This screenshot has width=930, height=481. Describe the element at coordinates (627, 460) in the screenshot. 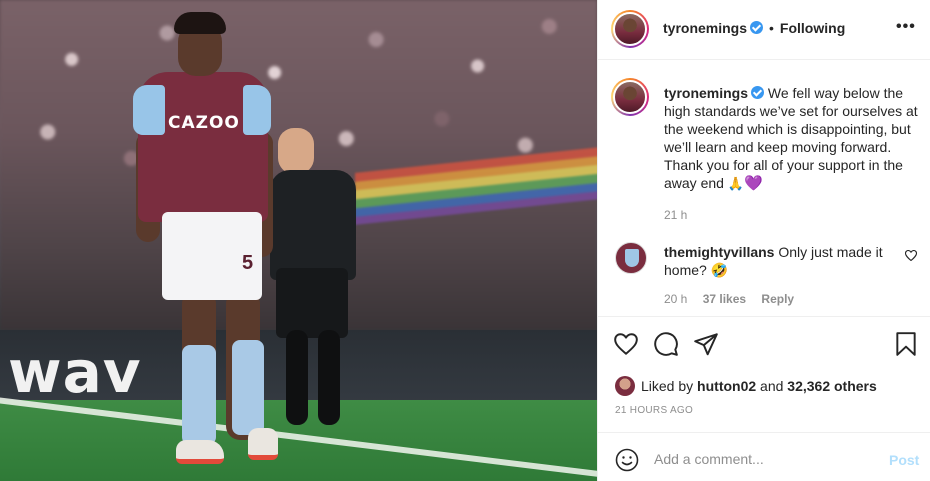

I see `emoji-smiley-icon` at that location.